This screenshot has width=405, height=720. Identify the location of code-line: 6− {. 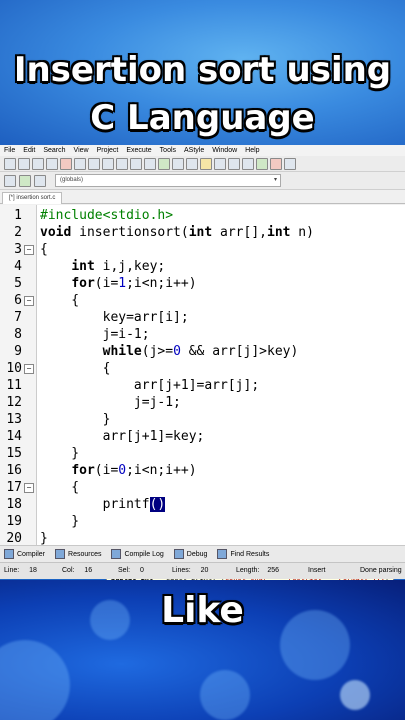
(202, 300).